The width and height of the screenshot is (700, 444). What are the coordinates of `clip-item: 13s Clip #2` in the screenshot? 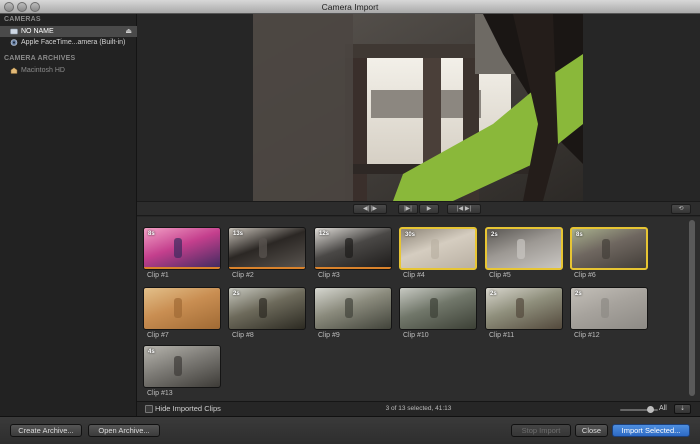 It's located at (267, 253).